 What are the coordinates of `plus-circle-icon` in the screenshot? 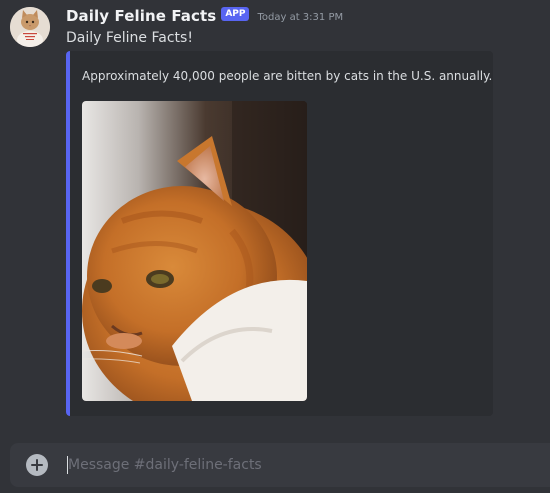 It's located at (37, 465).